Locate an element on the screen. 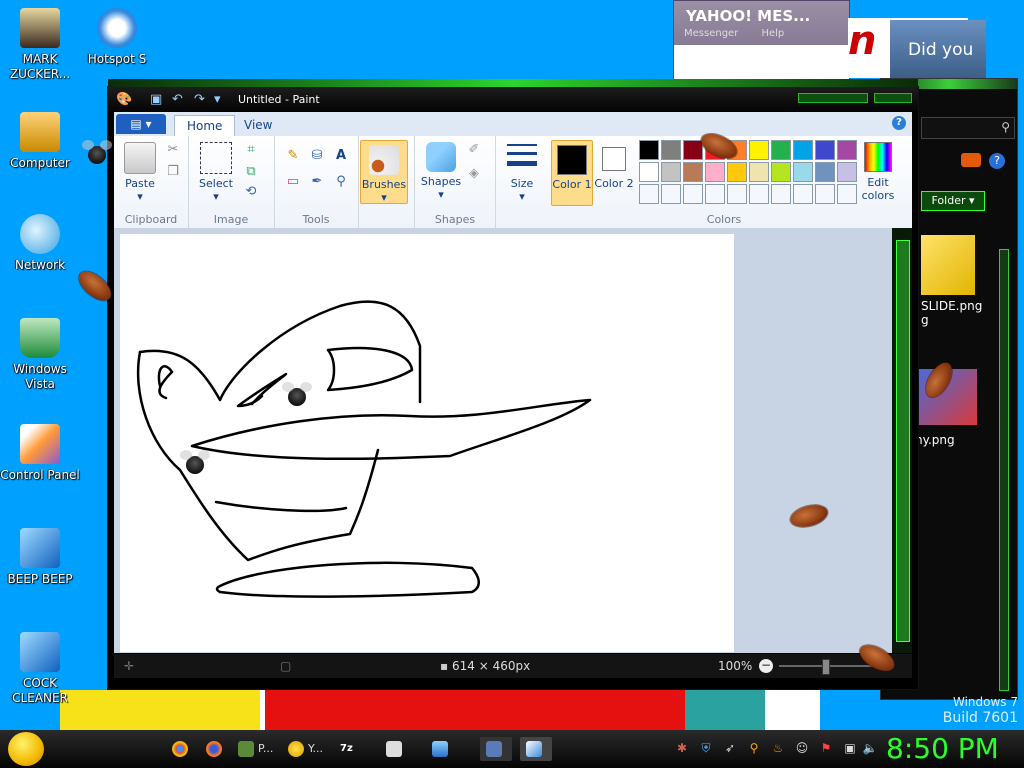  help-icon: ? is located at coordinates (899, 123).